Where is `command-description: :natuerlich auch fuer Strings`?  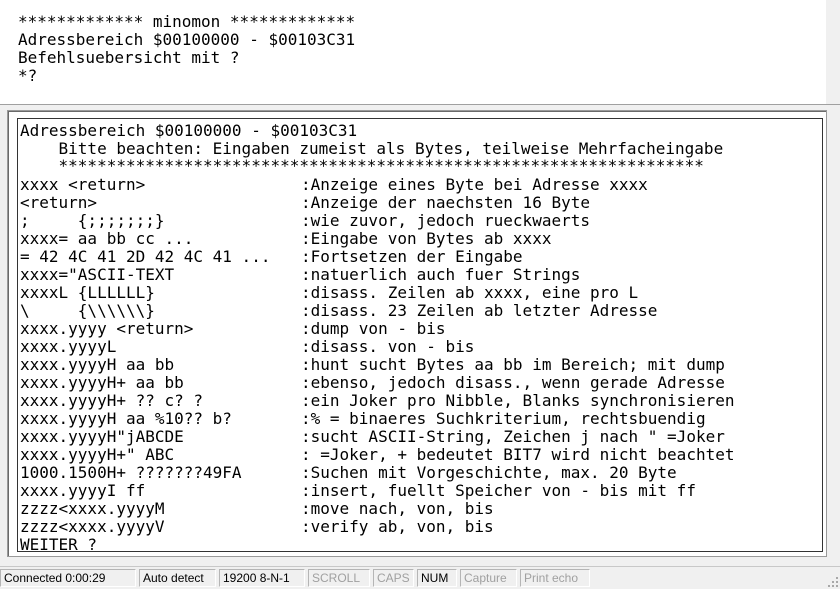 command-description: :natuerlich auch fuer Strings is located at coordinates (441, 274).